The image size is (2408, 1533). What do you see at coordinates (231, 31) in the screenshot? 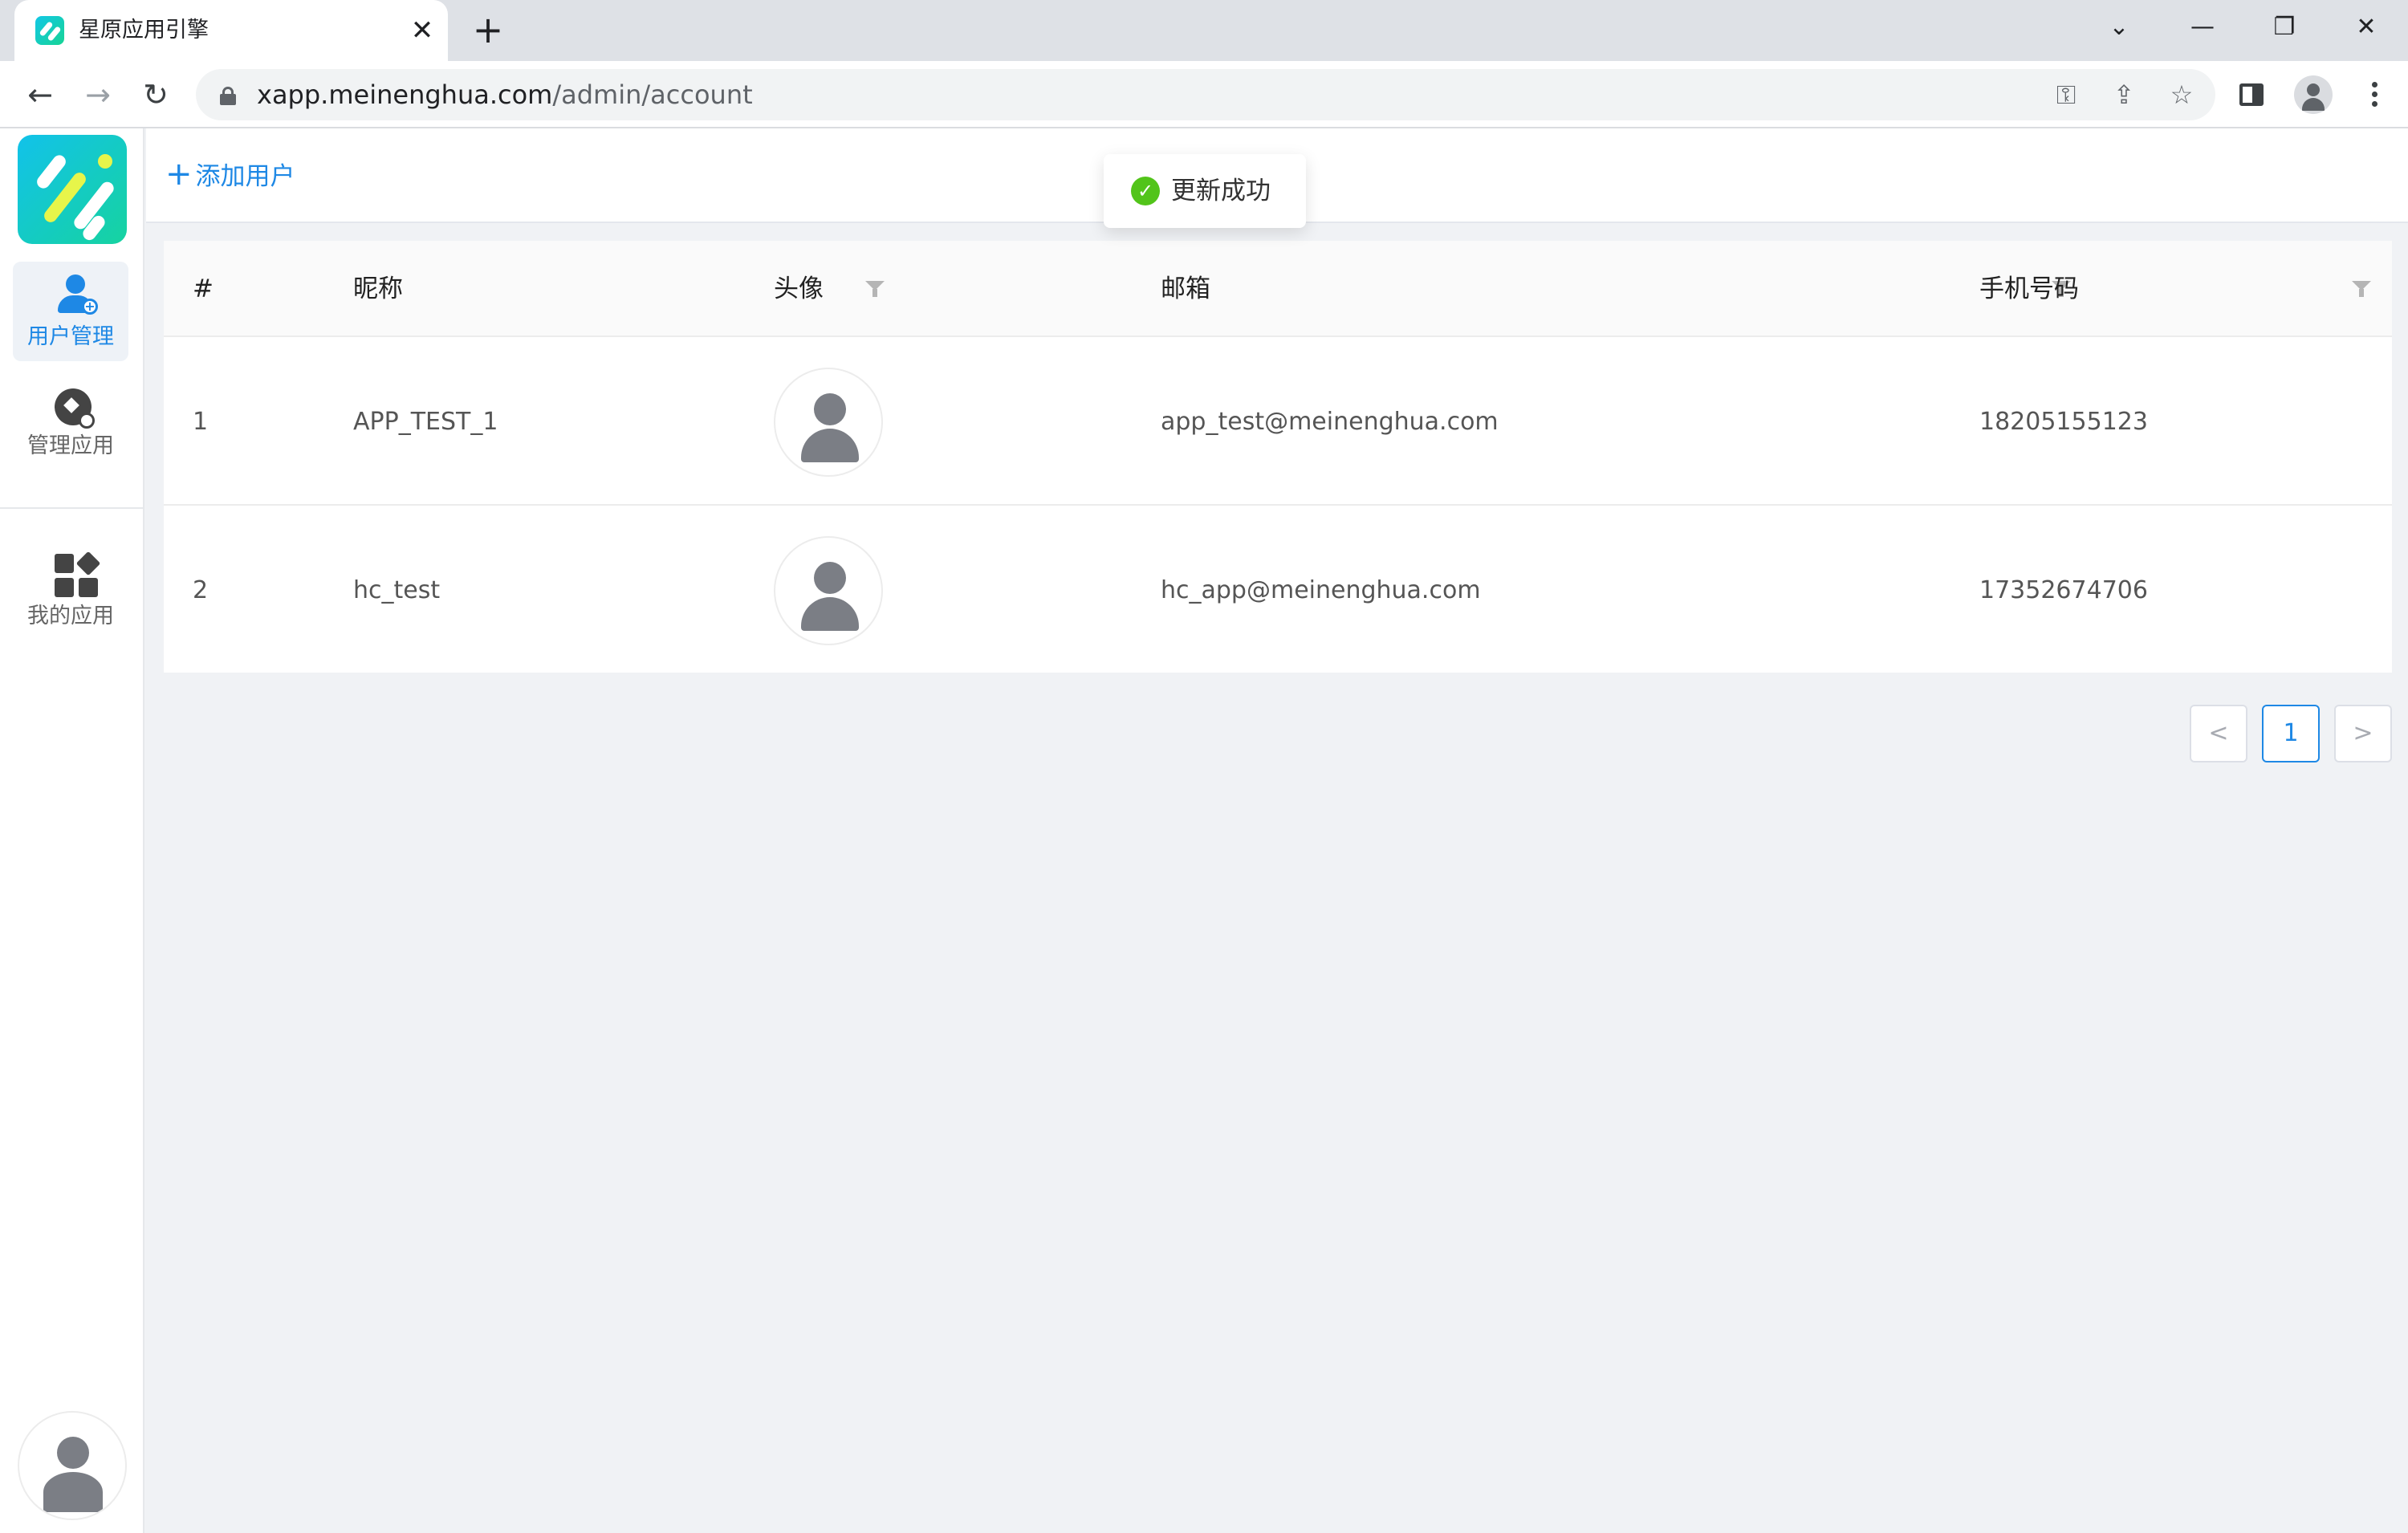
I see `browser-tab: 星原应用引擎 ✕` at bounding box center [231, 31].